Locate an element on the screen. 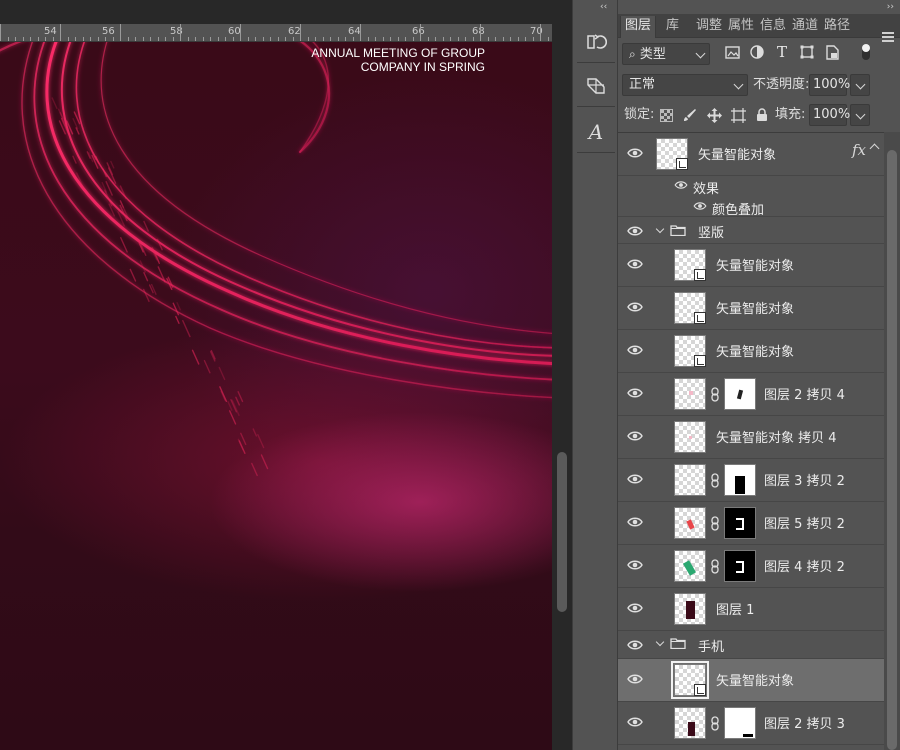 The image size is (900, 750). layer-mask-thumbnail is located at coordinates (740, 566).